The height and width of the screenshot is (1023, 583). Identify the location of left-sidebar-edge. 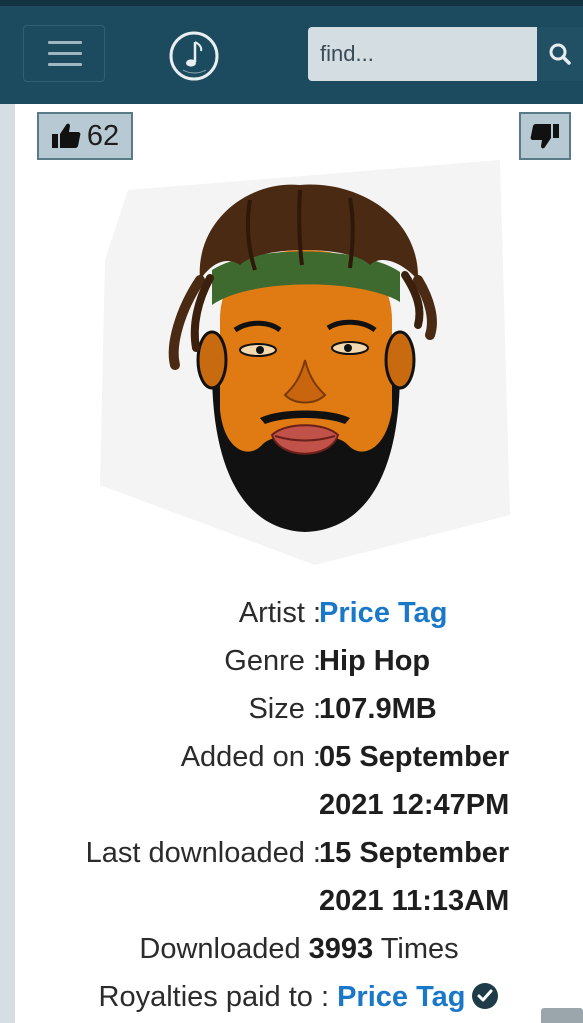
(7, 563).